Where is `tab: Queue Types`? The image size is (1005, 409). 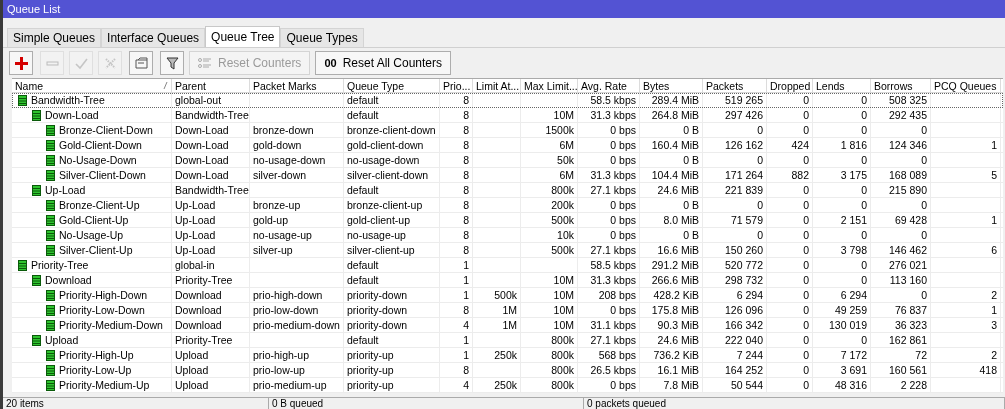
tab: Queue Types is located at coordinates (322, 37).